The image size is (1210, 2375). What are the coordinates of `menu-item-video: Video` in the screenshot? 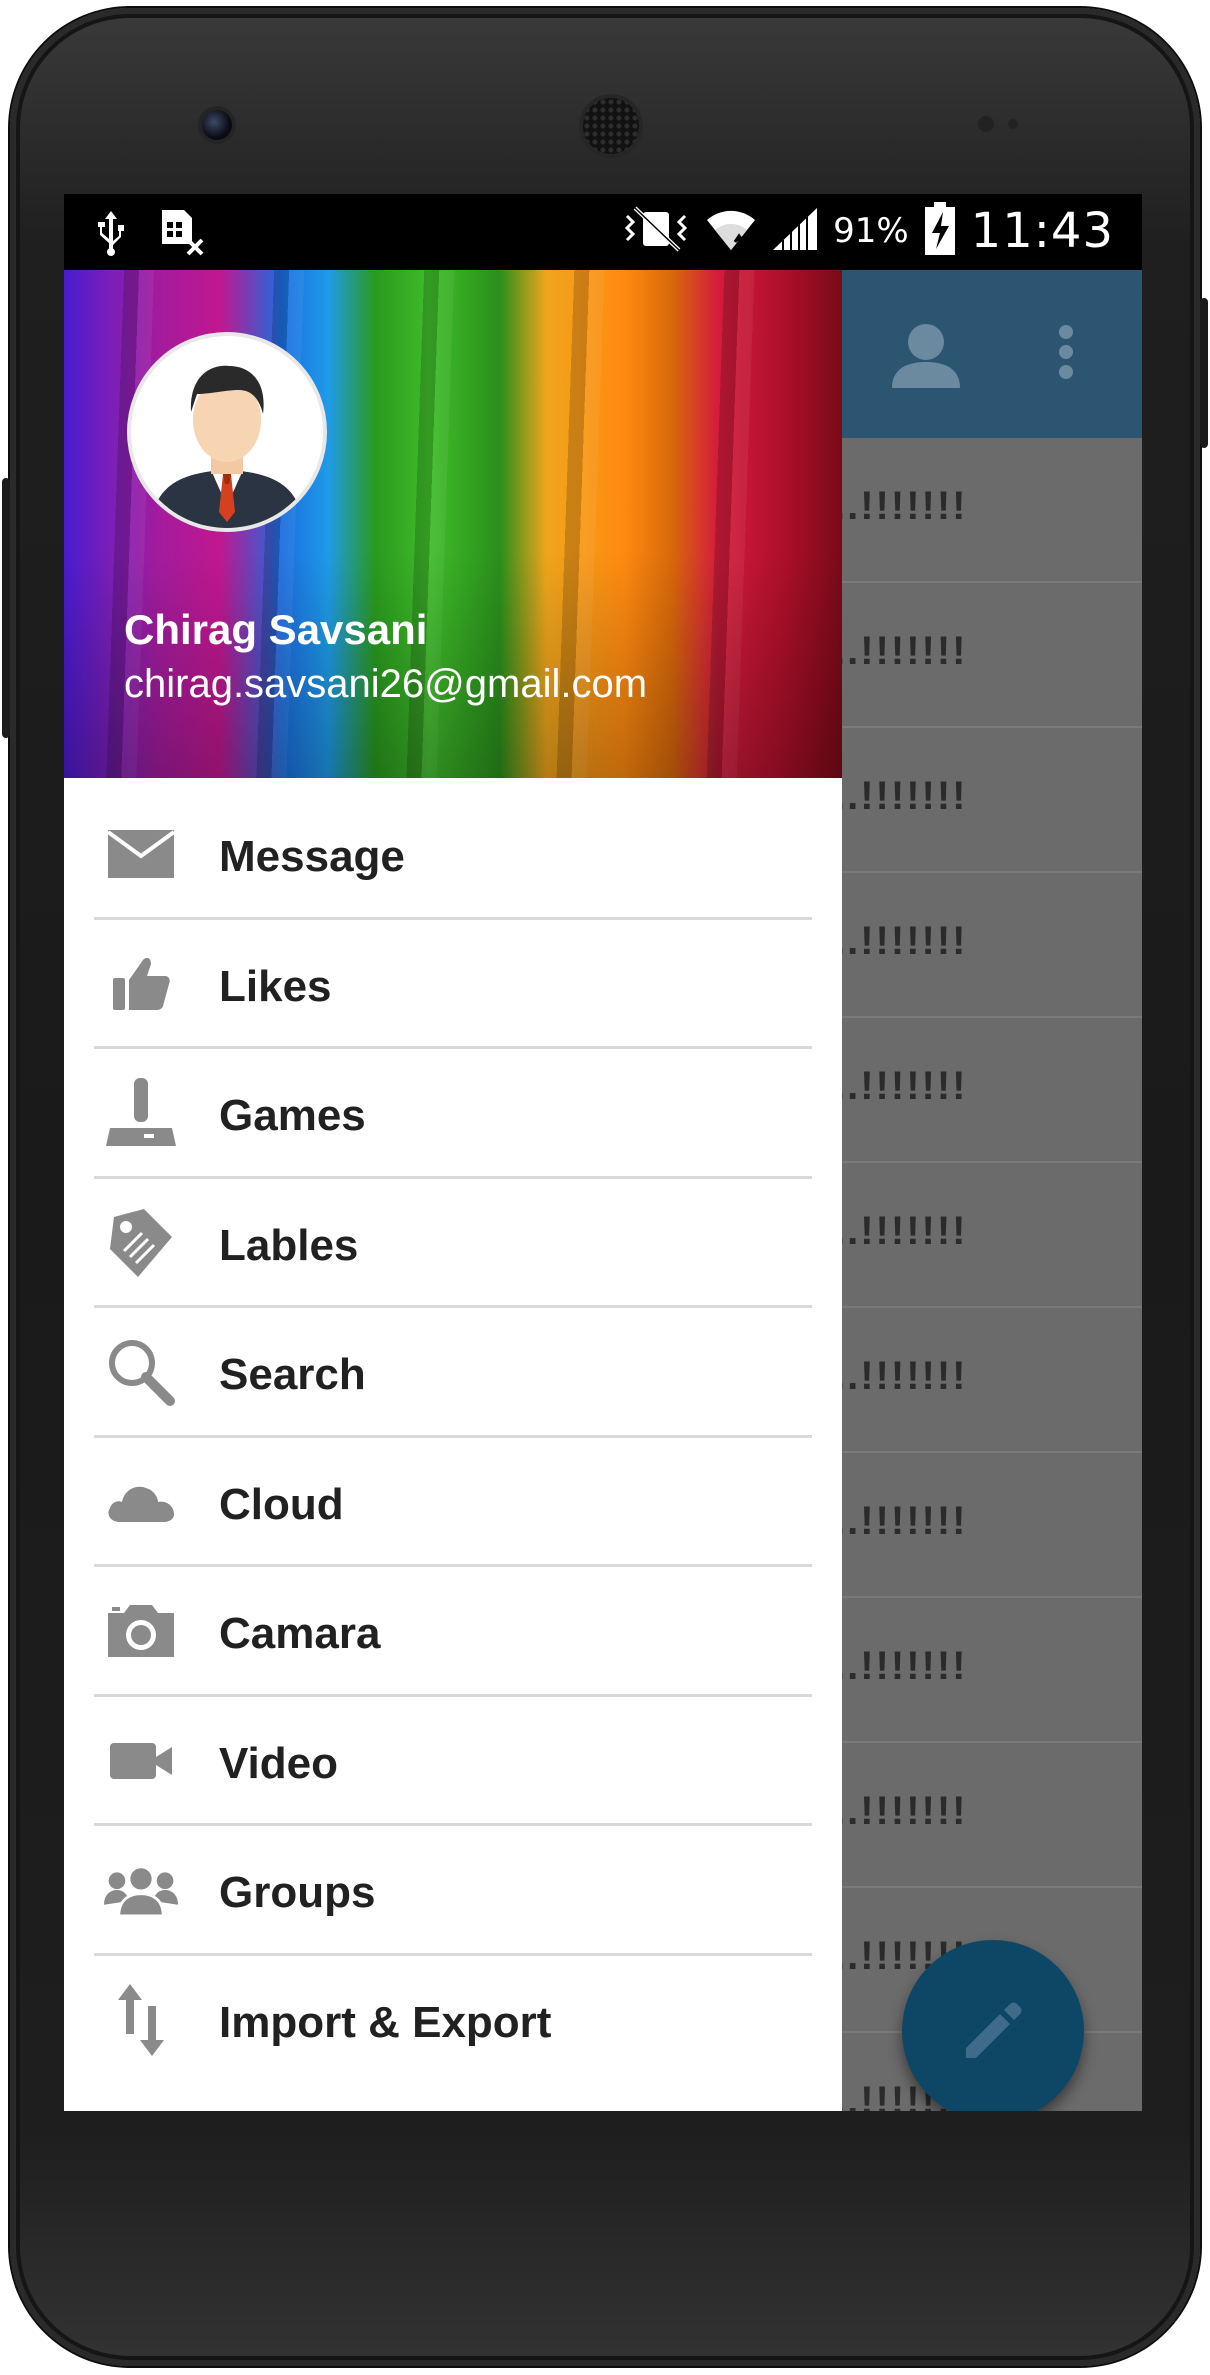 It's located at (453, 1761).